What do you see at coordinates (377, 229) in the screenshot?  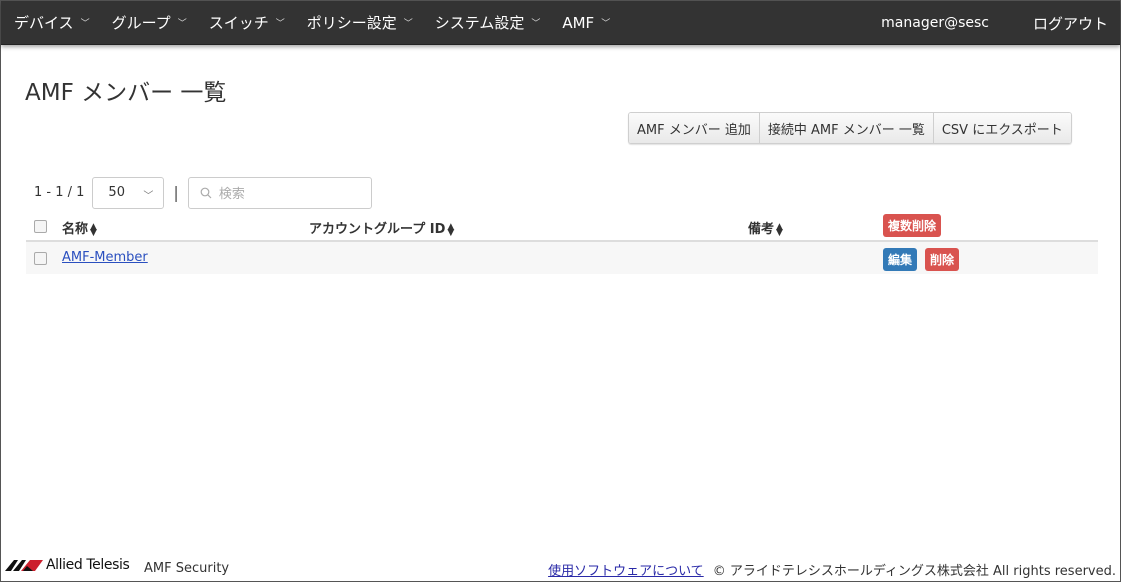 I see `column-account-group-label: アカウントグループ ID` at bounding box center [377, 229].